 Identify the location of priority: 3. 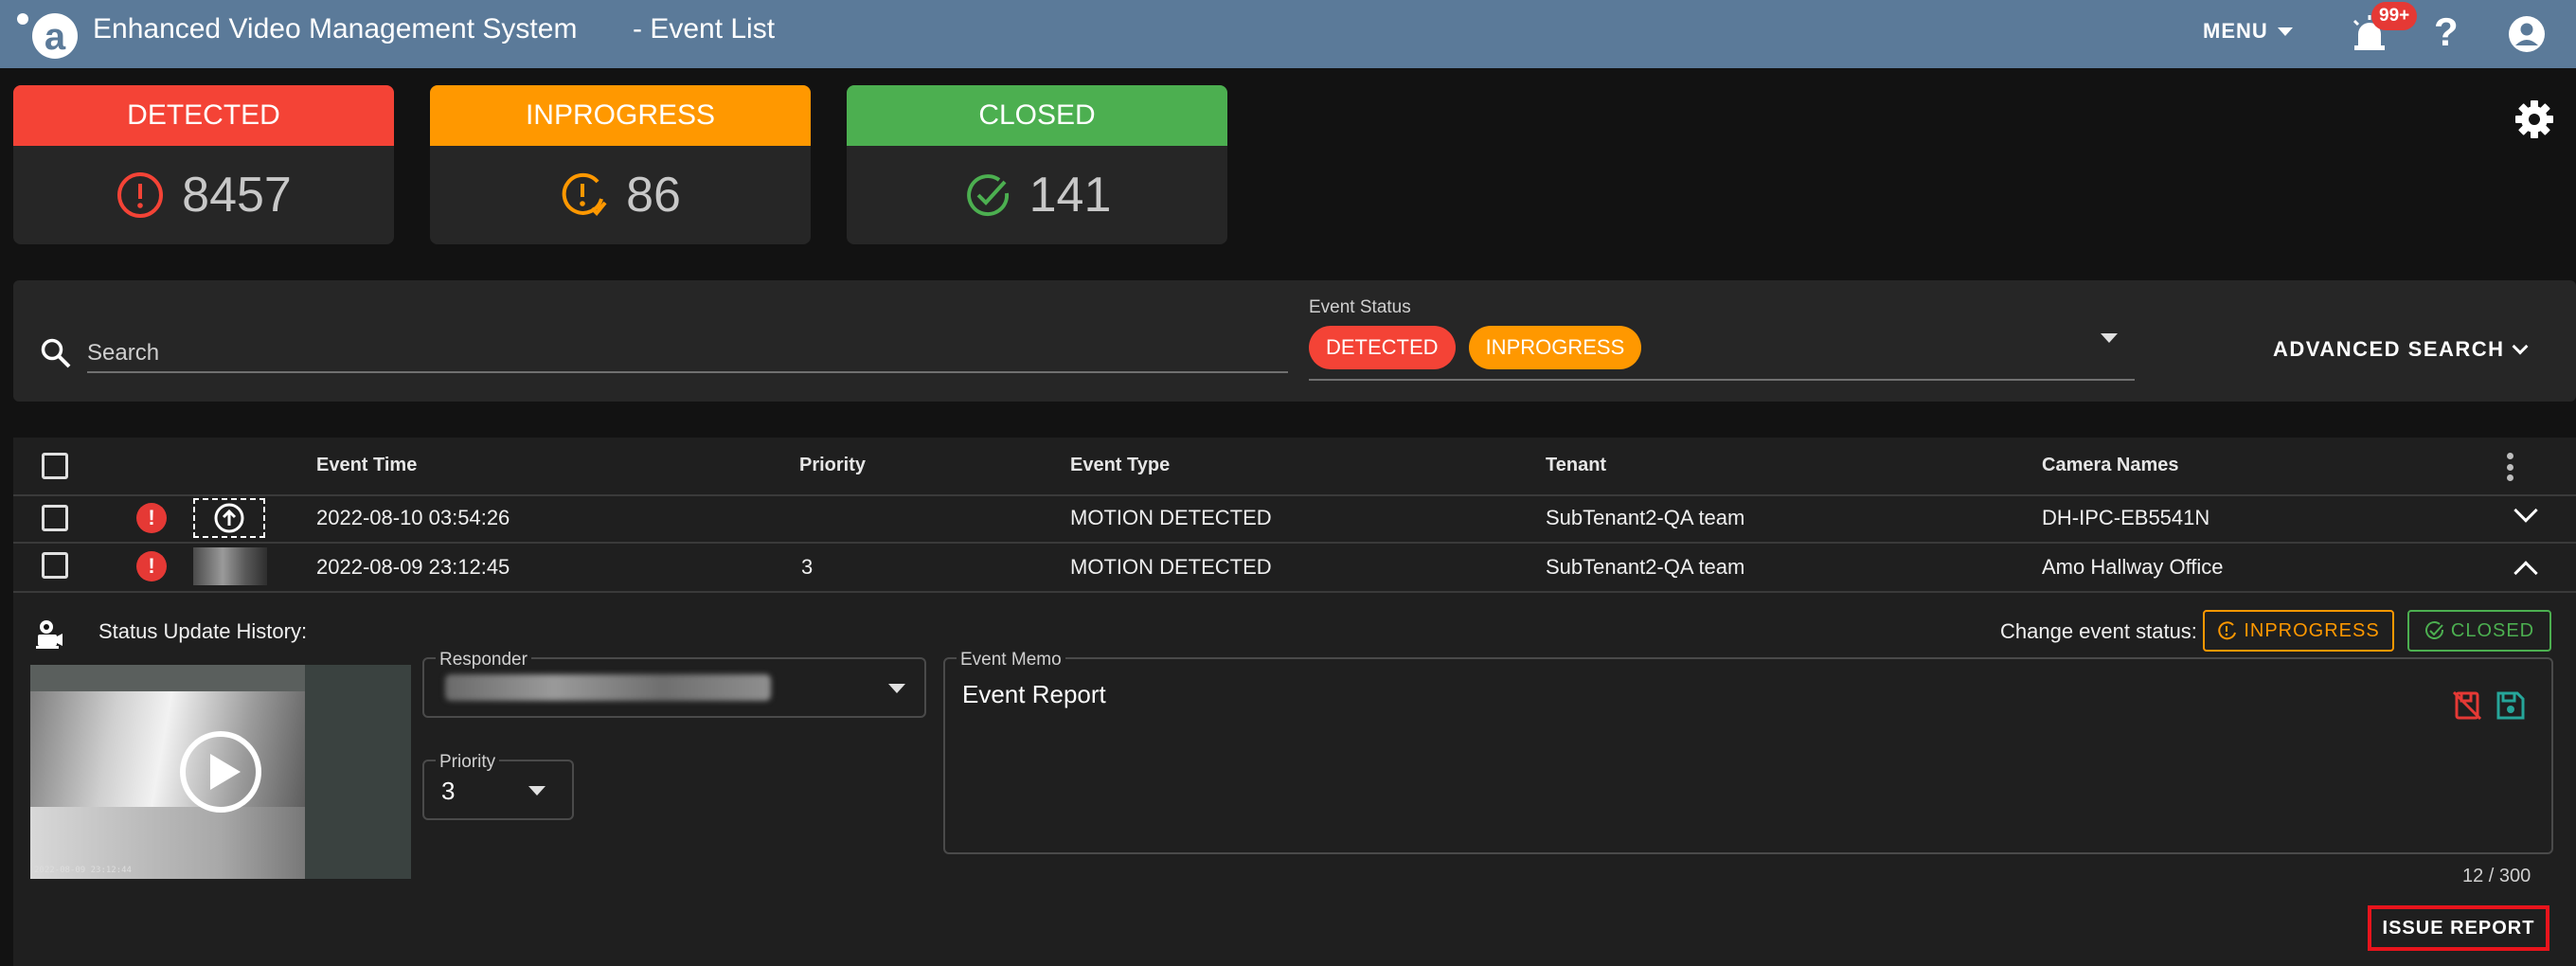
(807, 567).